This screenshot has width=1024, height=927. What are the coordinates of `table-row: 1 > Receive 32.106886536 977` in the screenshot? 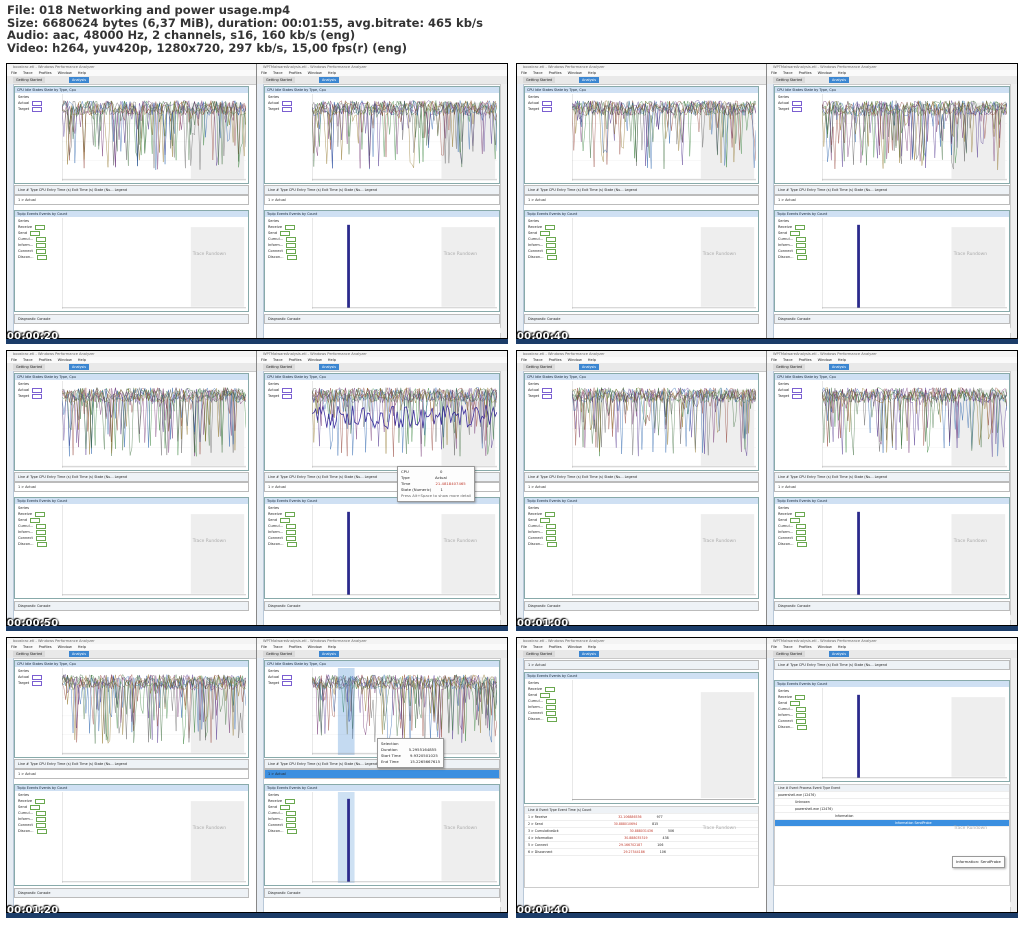 It's located at (641, 817).